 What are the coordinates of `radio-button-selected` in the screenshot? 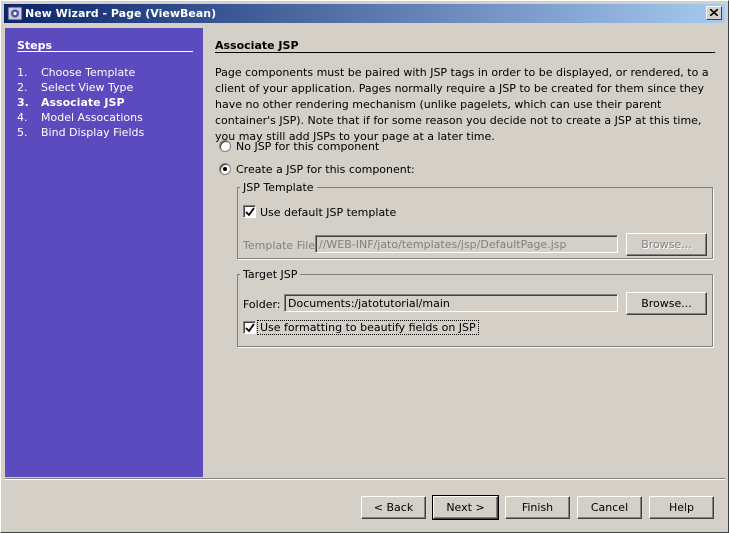 It's located at (225, 169).